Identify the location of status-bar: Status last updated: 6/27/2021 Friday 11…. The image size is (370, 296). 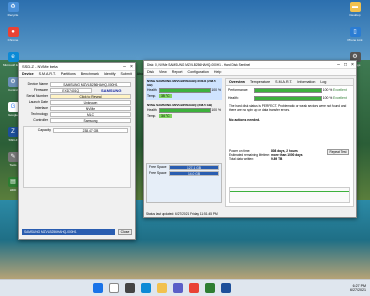
(182, 214).